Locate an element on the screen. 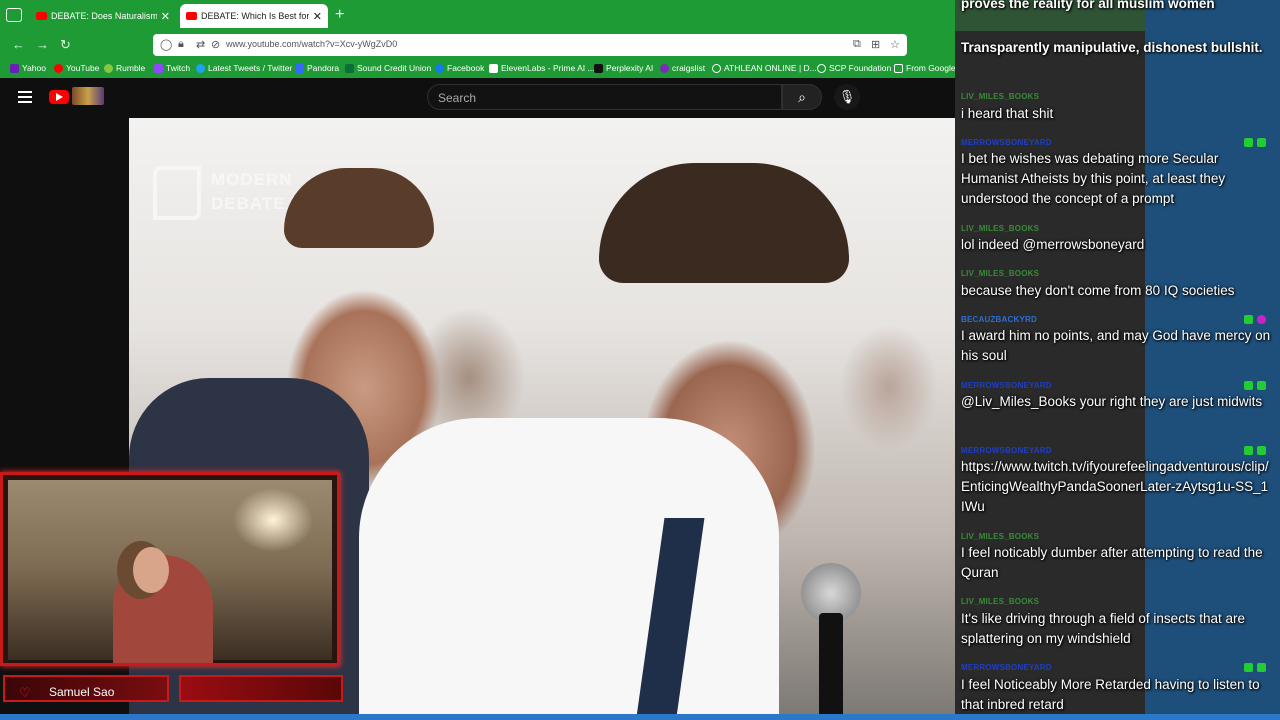 This screenshot has width=1280, height=720. mic-icon: 🎙︎ is located at coordinates (847, 97).